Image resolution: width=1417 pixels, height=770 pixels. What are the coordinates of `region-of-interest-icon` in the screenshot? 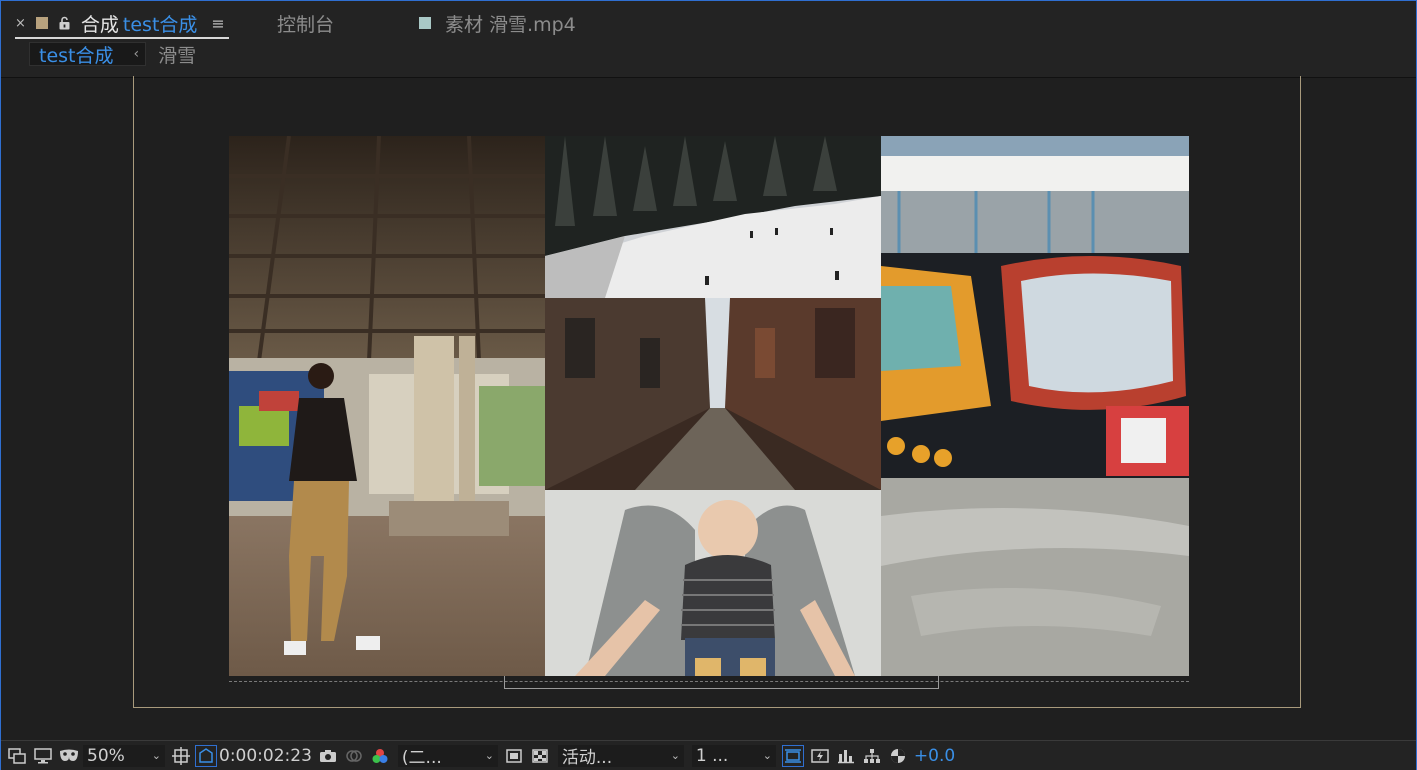 It's located at (514, 756).